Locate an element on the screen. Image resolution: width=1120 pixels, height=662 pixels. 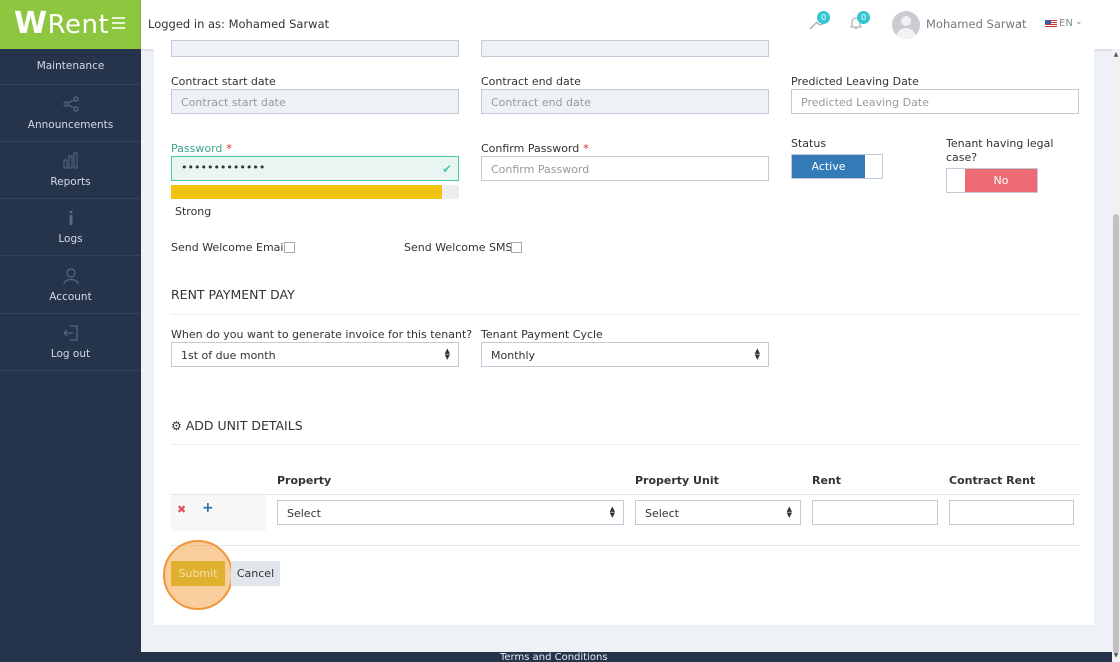
payment-cycle-label: Tenant Payment Cycle is located at coordinates (542, 334).